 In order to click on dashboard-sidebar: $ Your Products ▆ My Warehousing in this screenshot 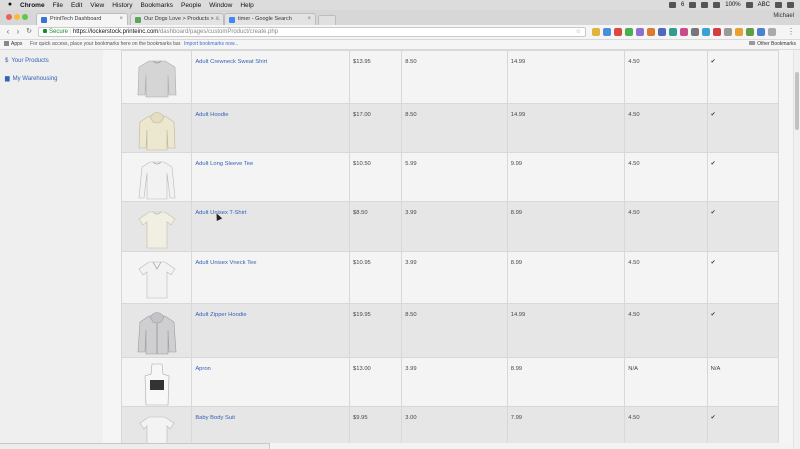, I will do `click(52, 249)`.